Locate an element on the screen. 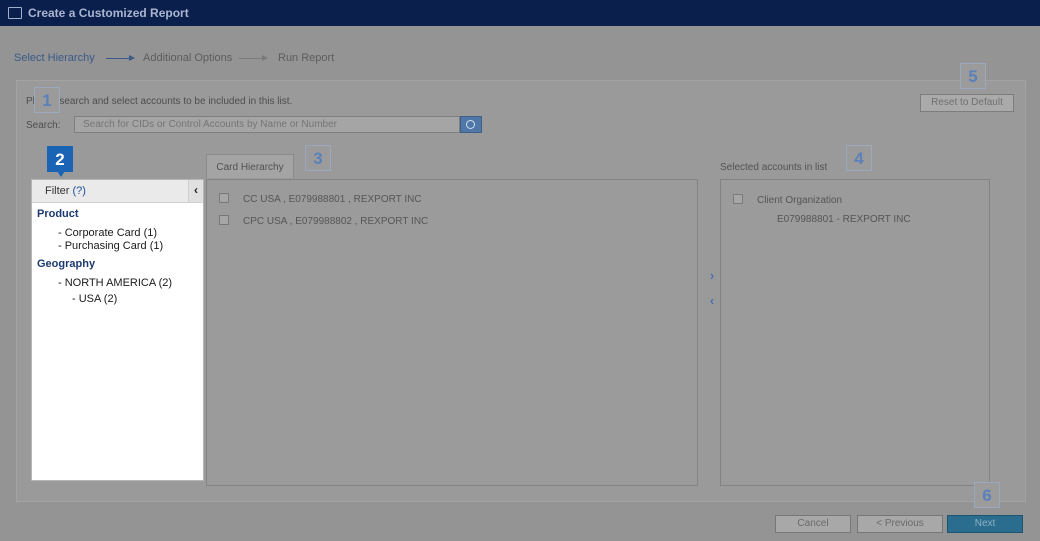 Image resolution: width=1040 pixels, height=541 pixels. hierarchy-row-label: CPC USA , E079988802 , REXPORT INC is located at coordinates (336, 221).